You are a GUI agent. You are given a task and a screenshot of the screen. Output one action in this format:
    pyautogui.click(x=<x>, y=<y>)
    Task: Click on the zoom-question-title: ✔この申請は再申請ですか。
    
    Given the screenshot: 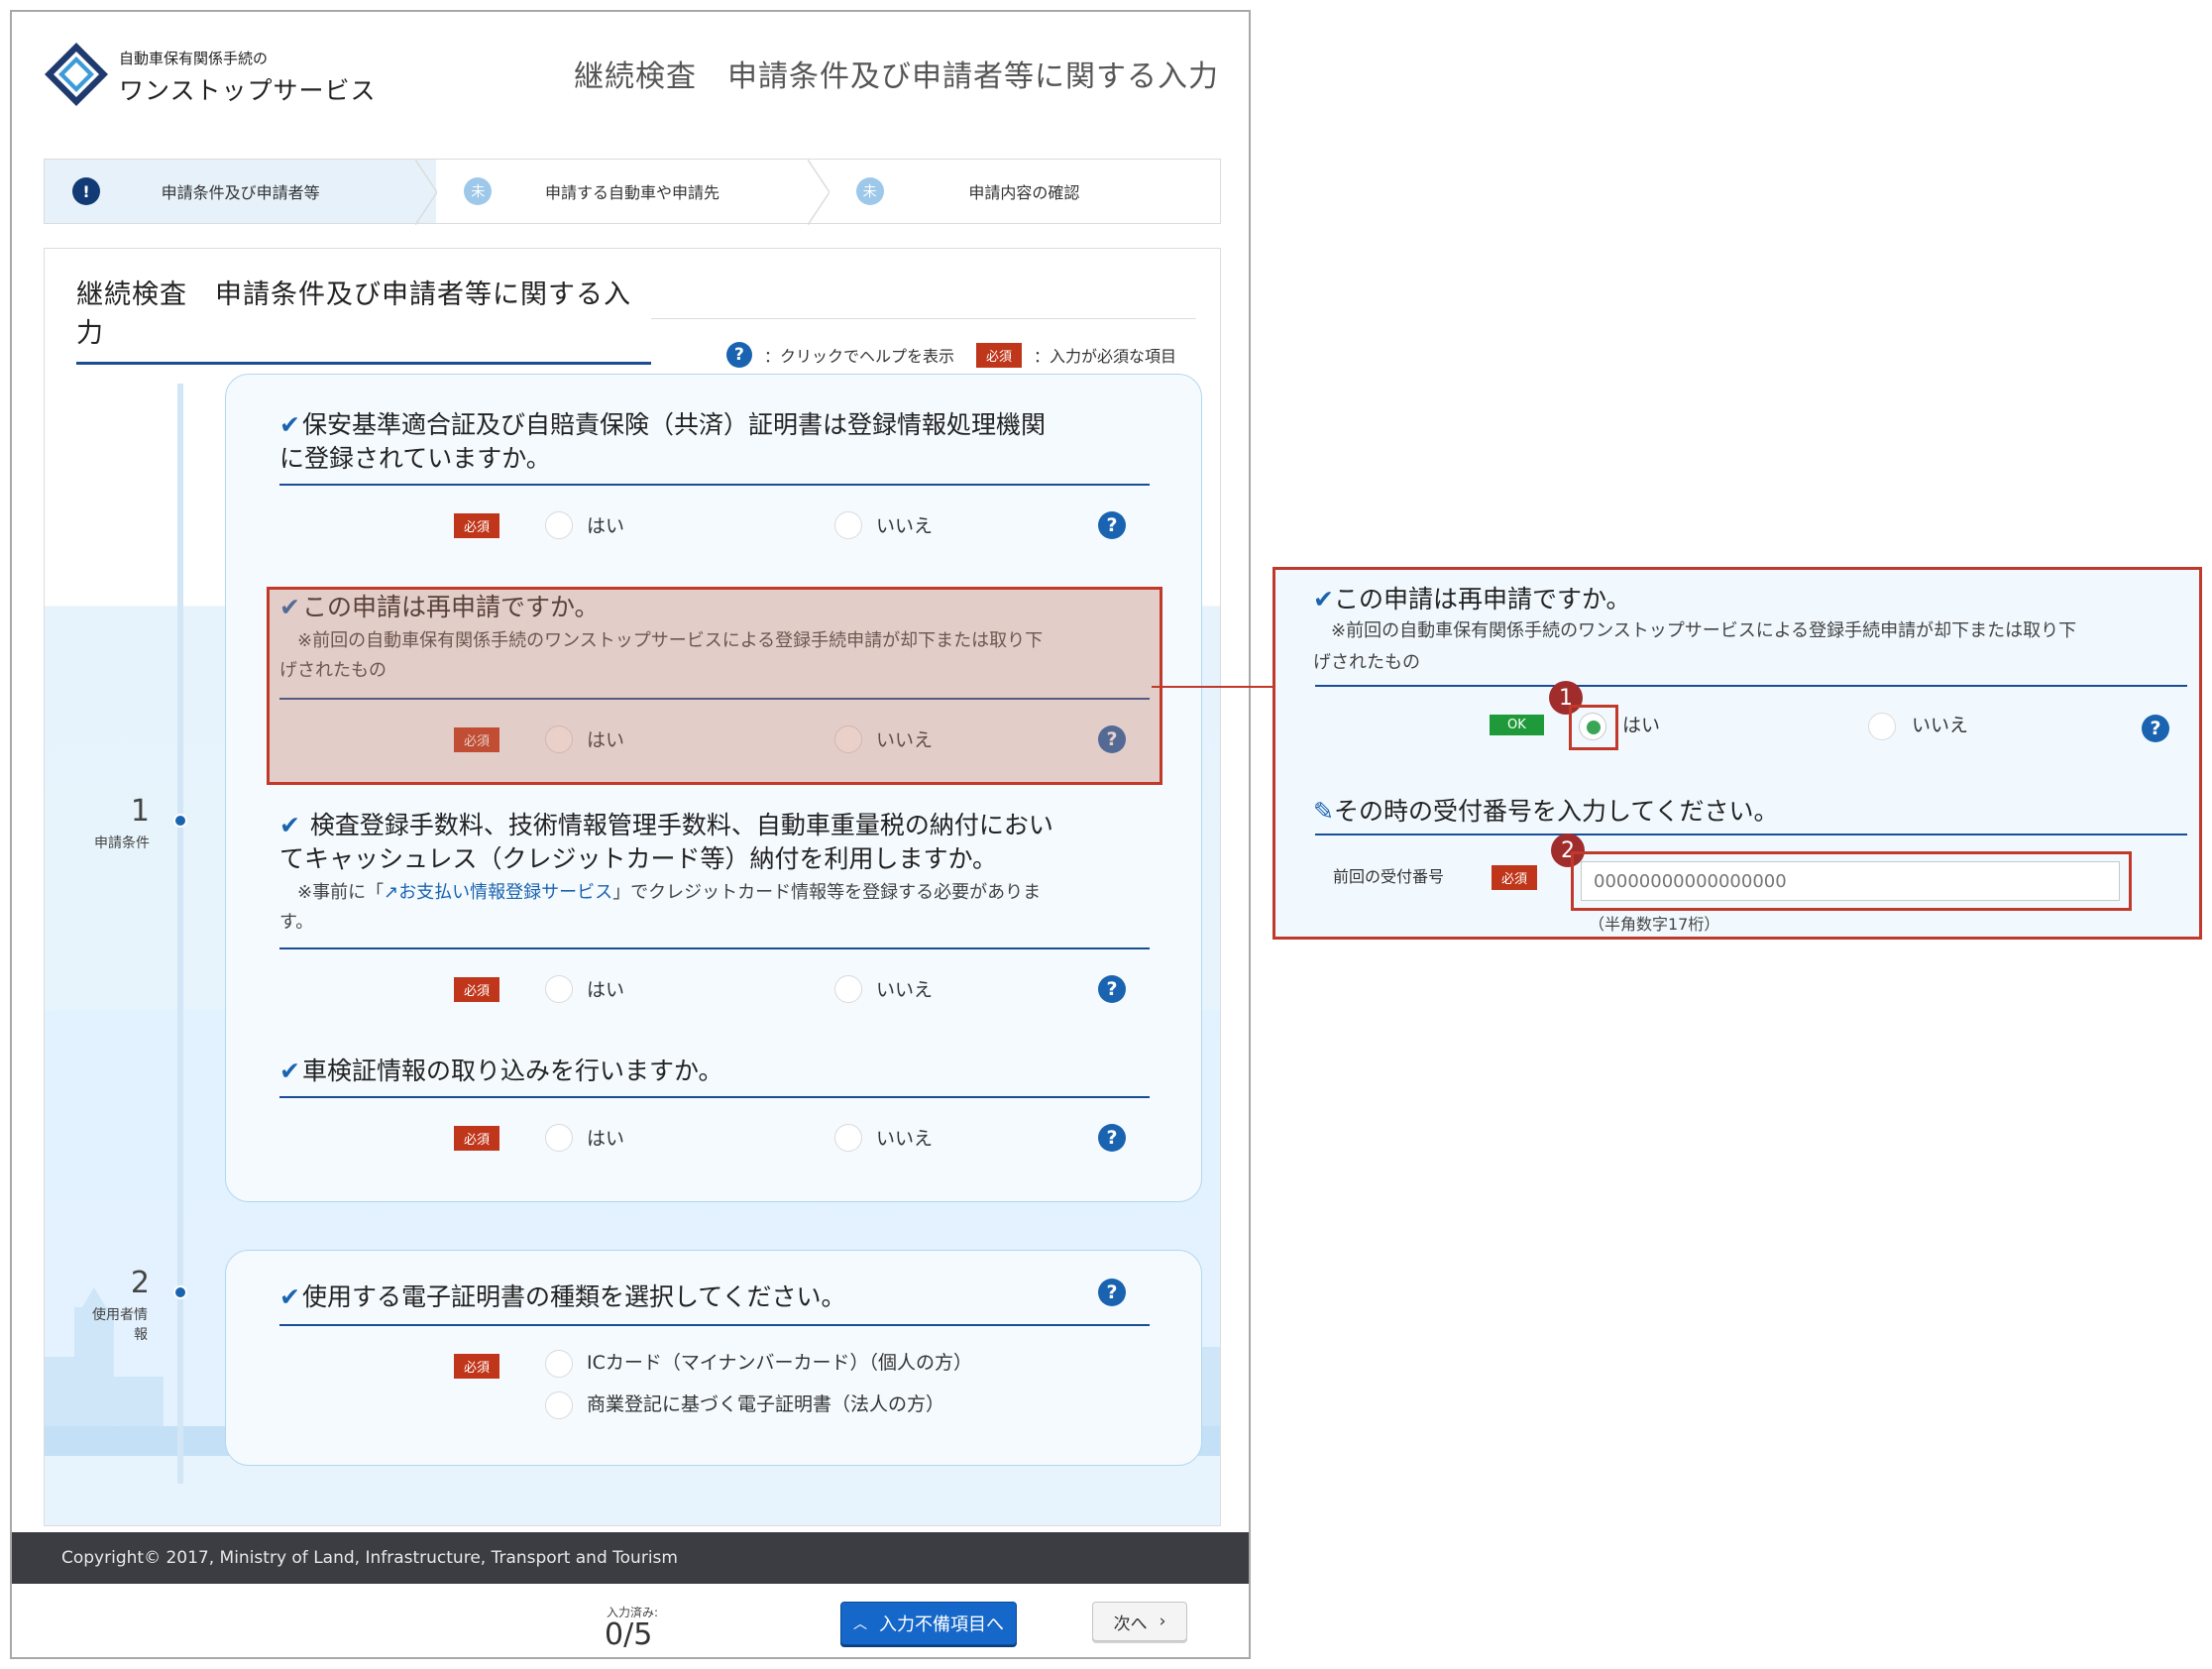 What is the action you would take?
    pyautogui.click(x=1472, y=599)
    